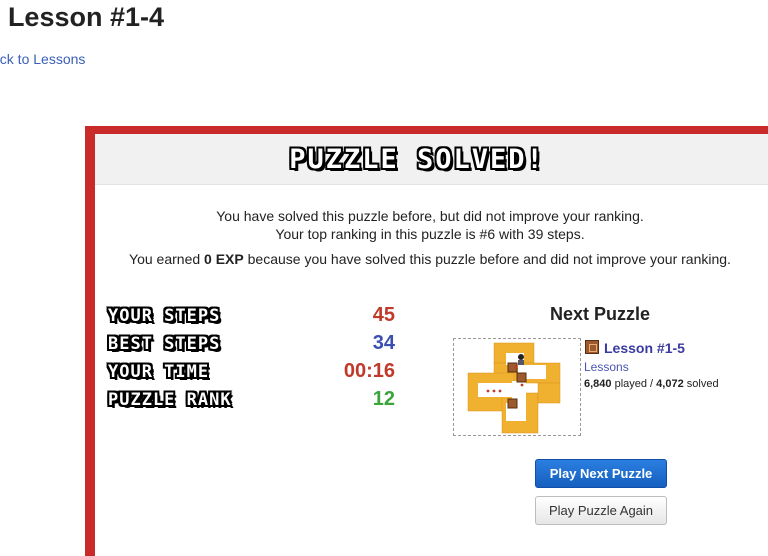 This screenshot has width=768, height=556. I want to click on stat-value: 34, so click(355, 343).